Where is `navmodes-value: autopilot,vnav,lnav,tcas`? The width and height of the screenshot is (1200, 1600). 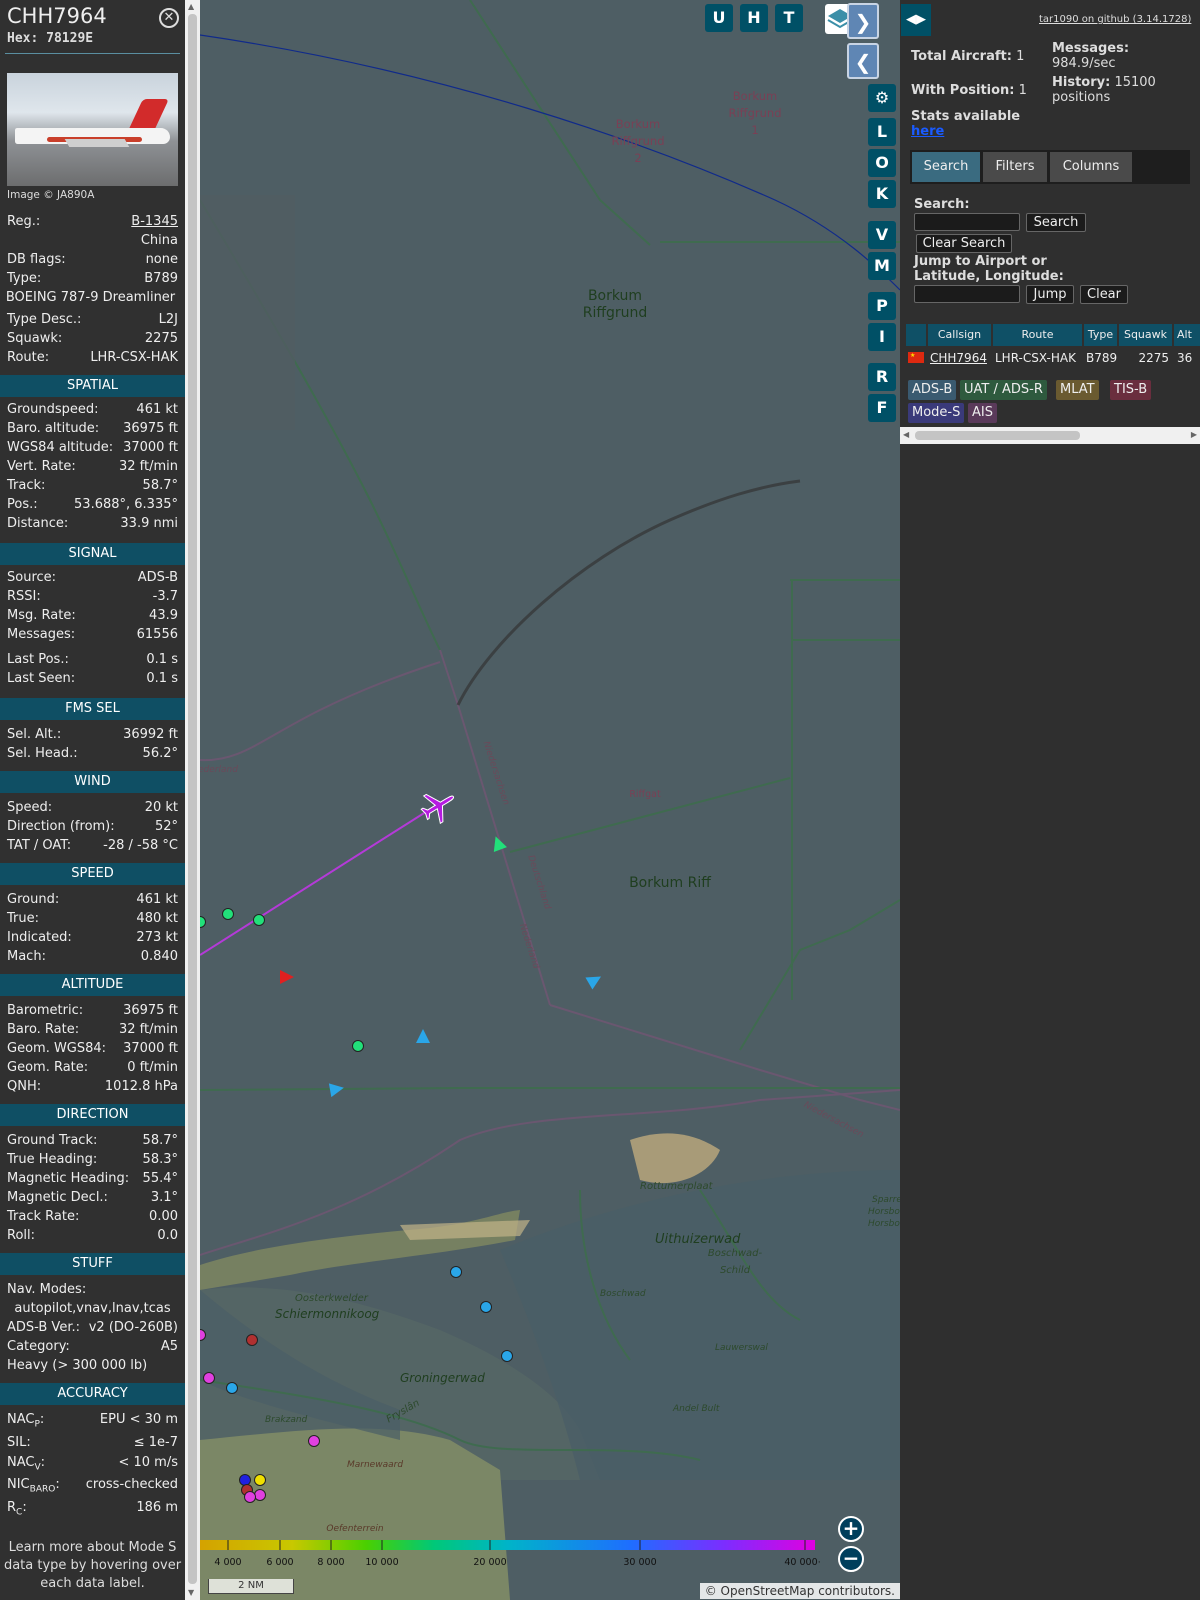
navmodes-value: autopilot,vnav,lnav,tcas is located at coordinates (92, 1308).